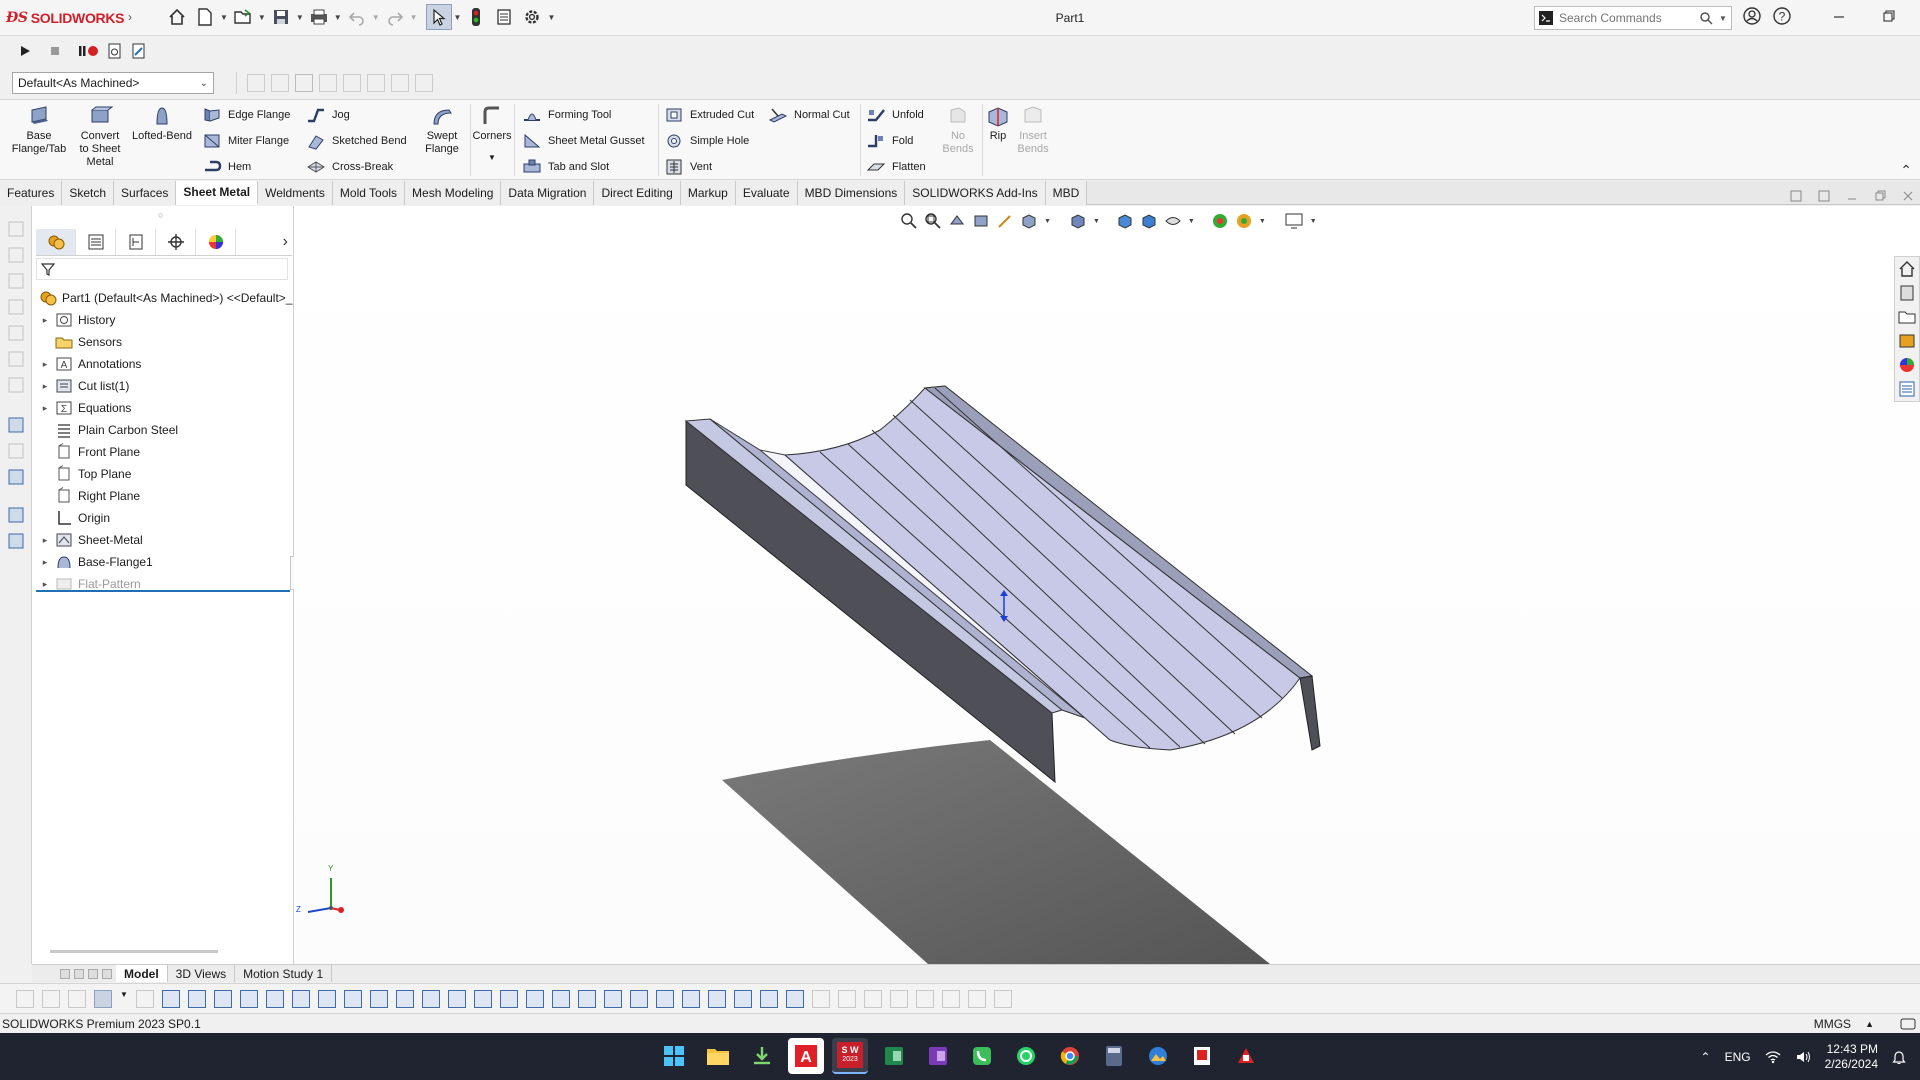  Describe the element at coordinates (353, 998) in the screenshot. I see `sketch-filter-icon` at that location.